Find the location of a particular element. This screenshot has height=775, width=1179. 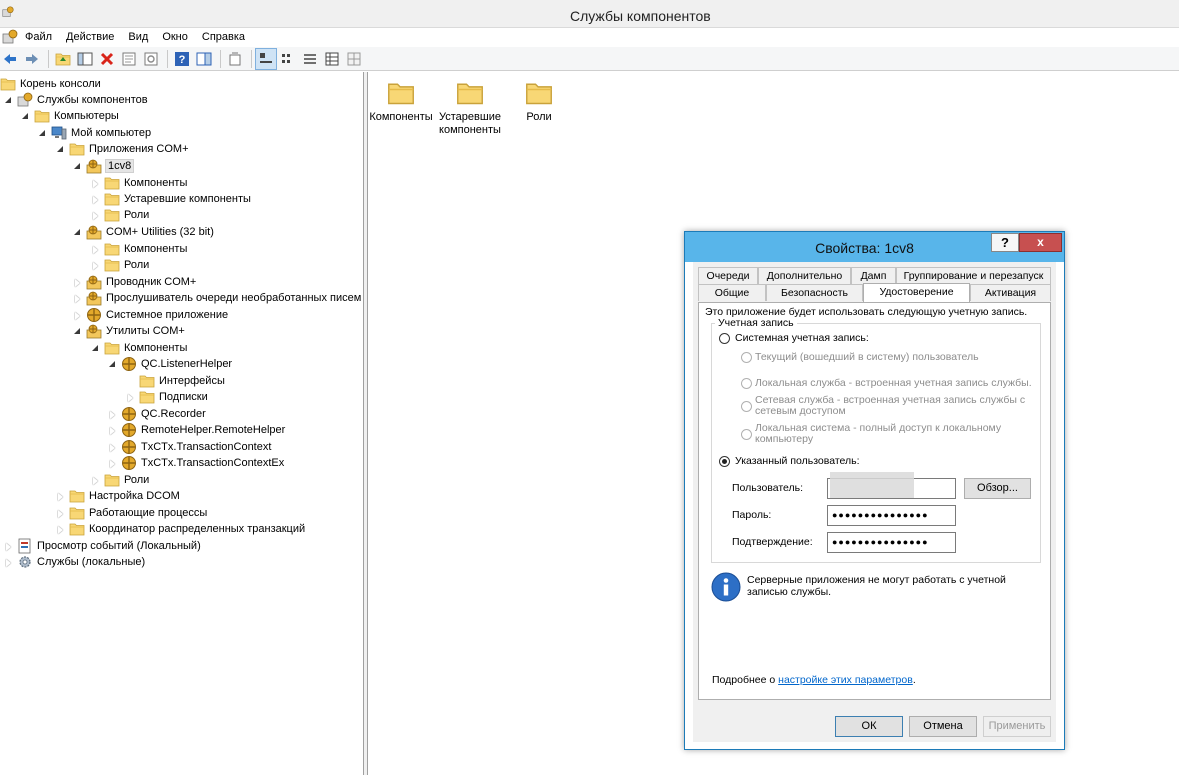

tree-node-interfaces: Интерфейсы is located at coordinates (175, 381).